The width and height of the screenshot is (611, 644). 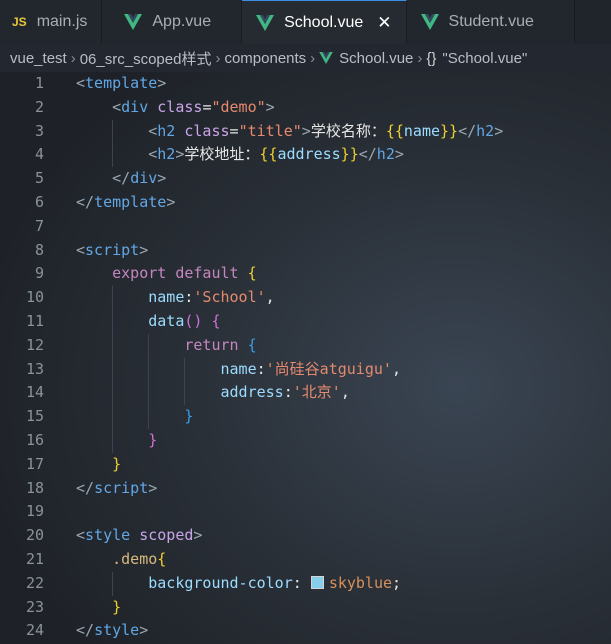 I want to click on line-number: 6, so click(x=39, y=201).